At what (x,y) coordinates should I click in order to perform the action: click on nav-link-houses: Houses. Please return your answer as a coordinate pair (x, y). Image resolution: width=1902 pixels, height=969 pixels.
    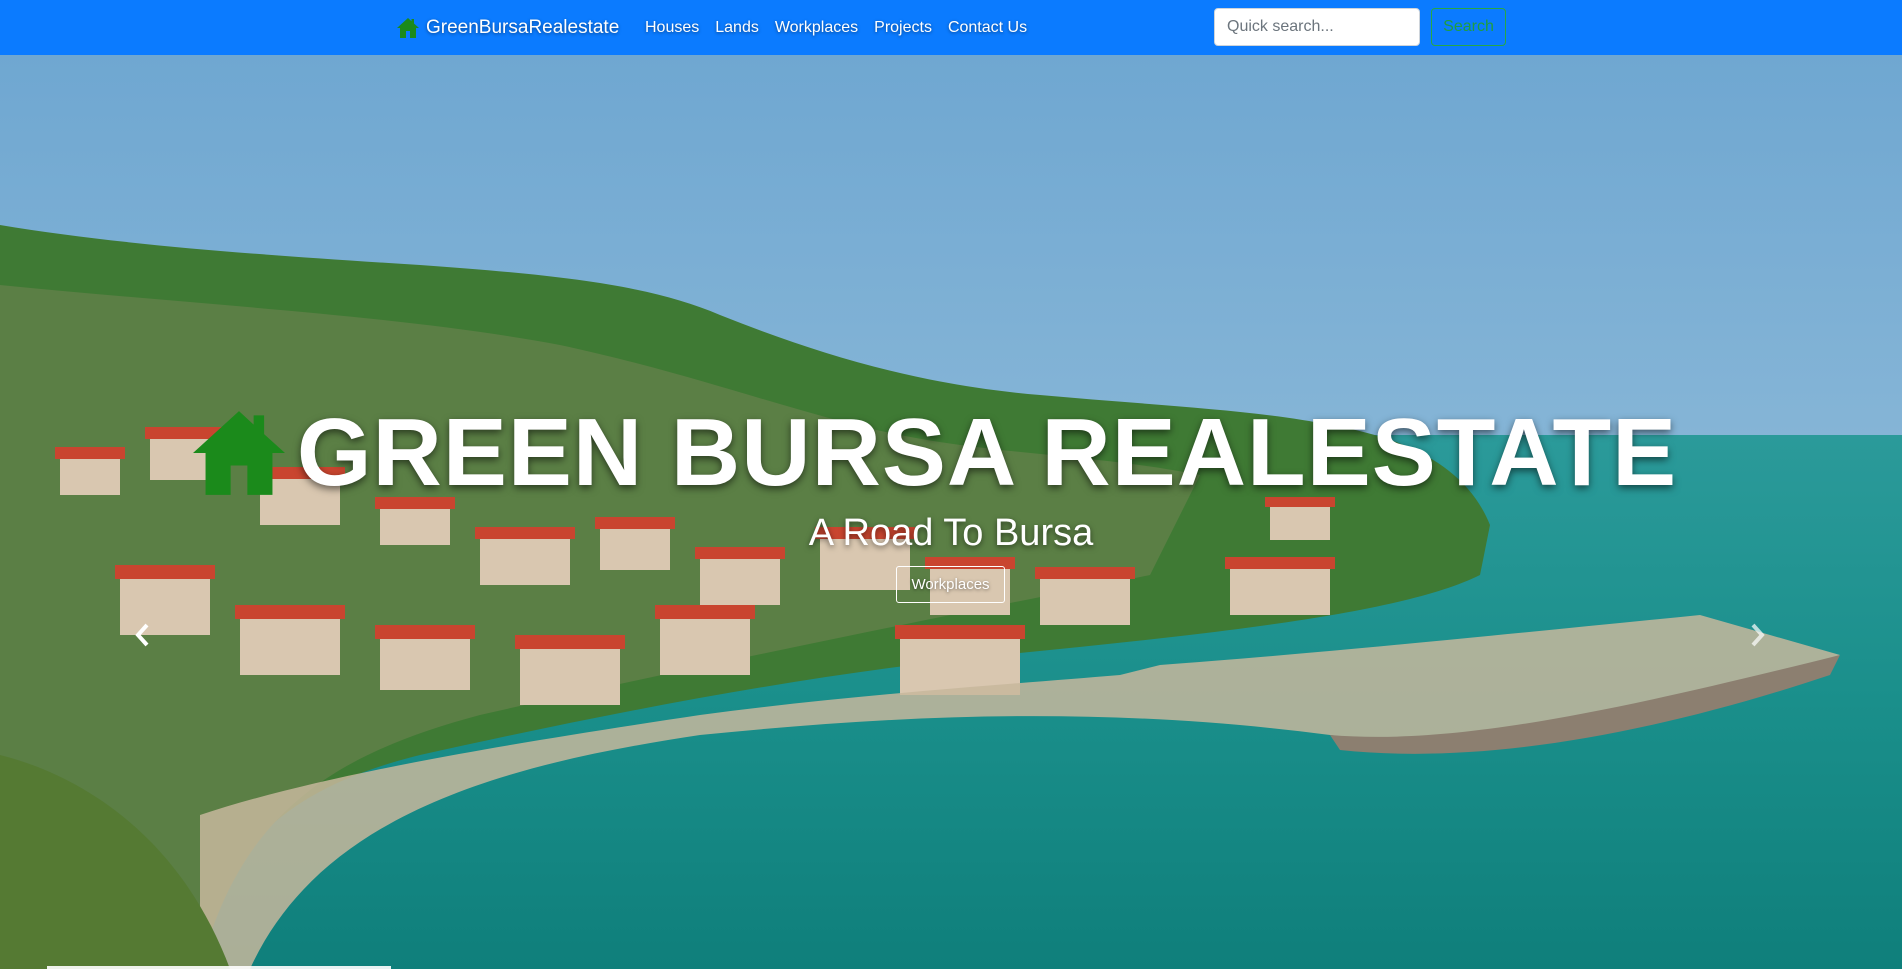
    Looking at the image, I should click on (672, 28).